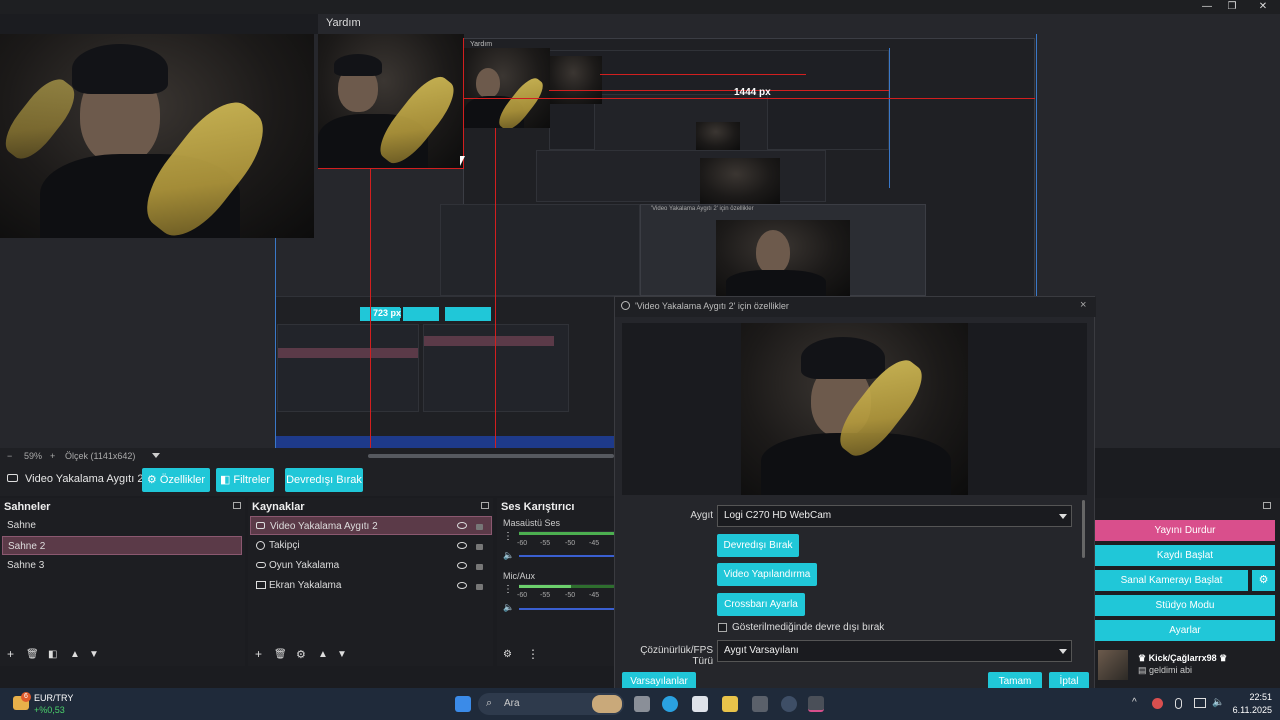 This screenshot has height=720, width=1280. Describe the element at coordinates (670, 704) in the screenshot. I see `edge-icon` at that location.